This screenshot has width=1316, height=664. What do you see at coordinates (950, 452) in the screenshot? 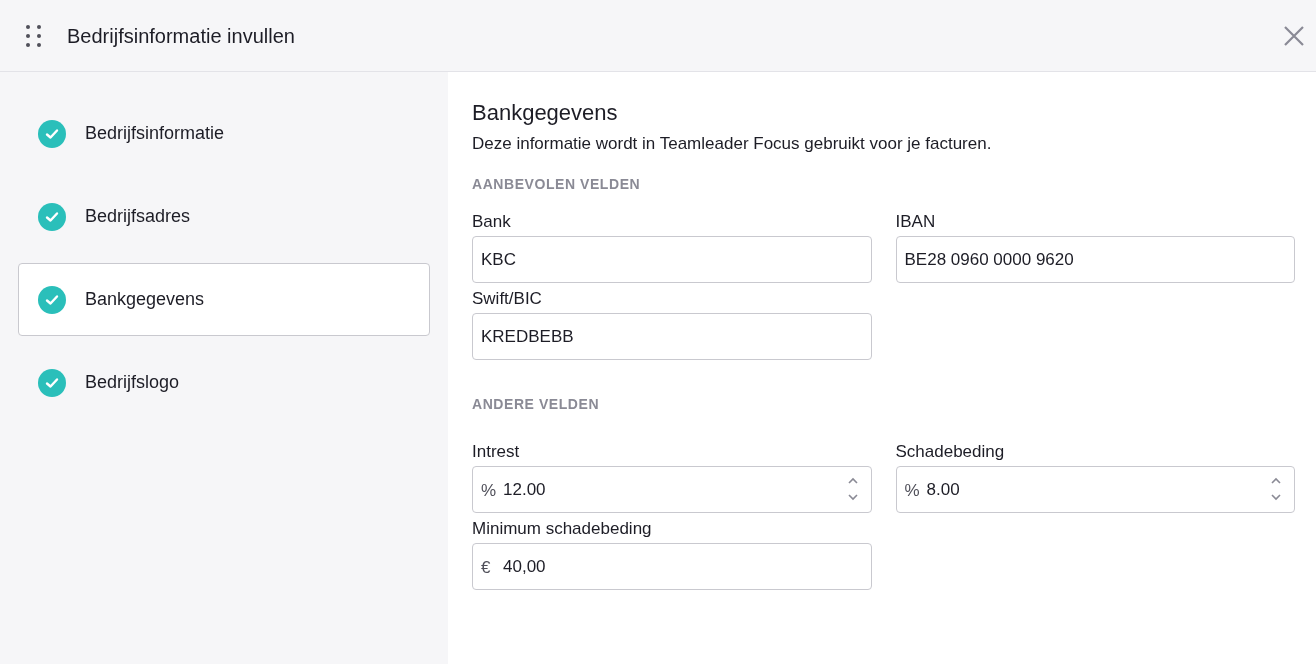
I see `field-label: Schadebeding` at bounding box center [950, 452].